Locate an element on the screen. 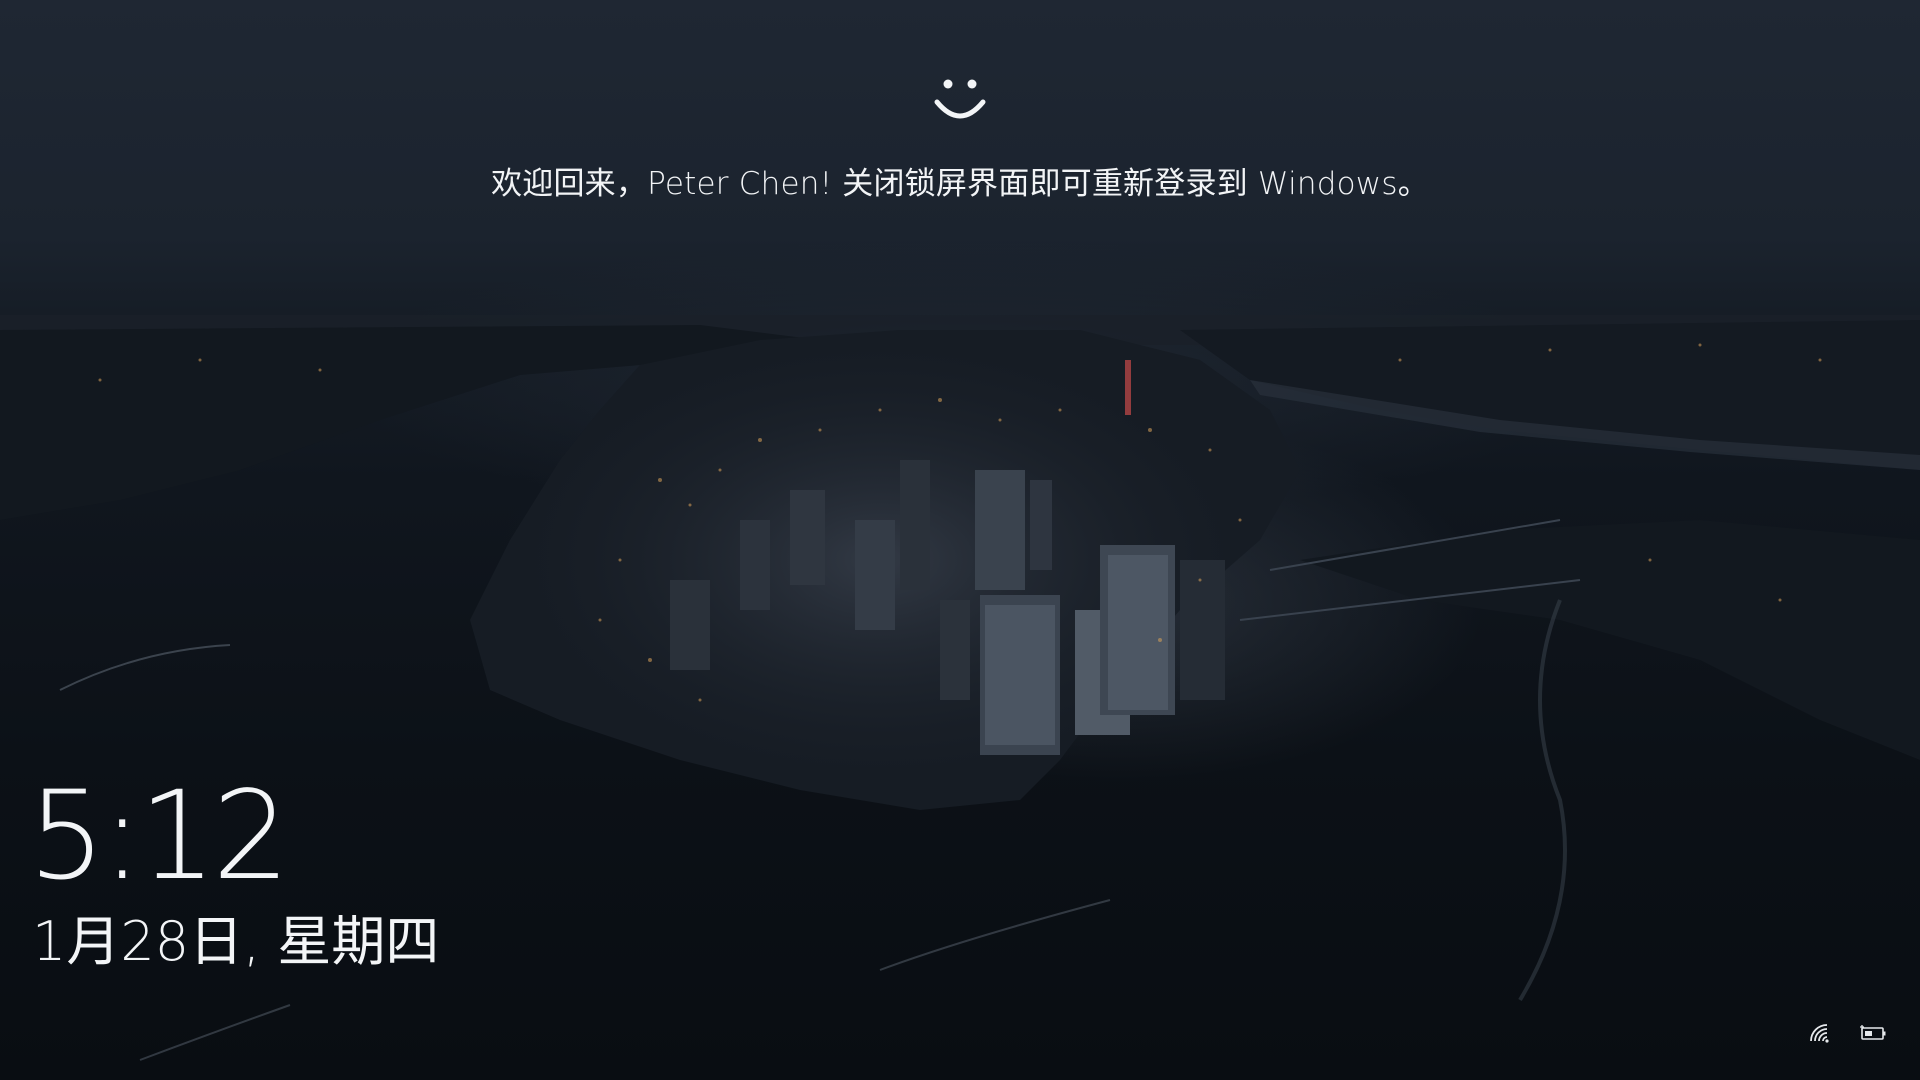 Image resolution: width=1920 pixels, height=1080 pixels. windows-hello-smiley-icon is located at coordinates (960, 99).